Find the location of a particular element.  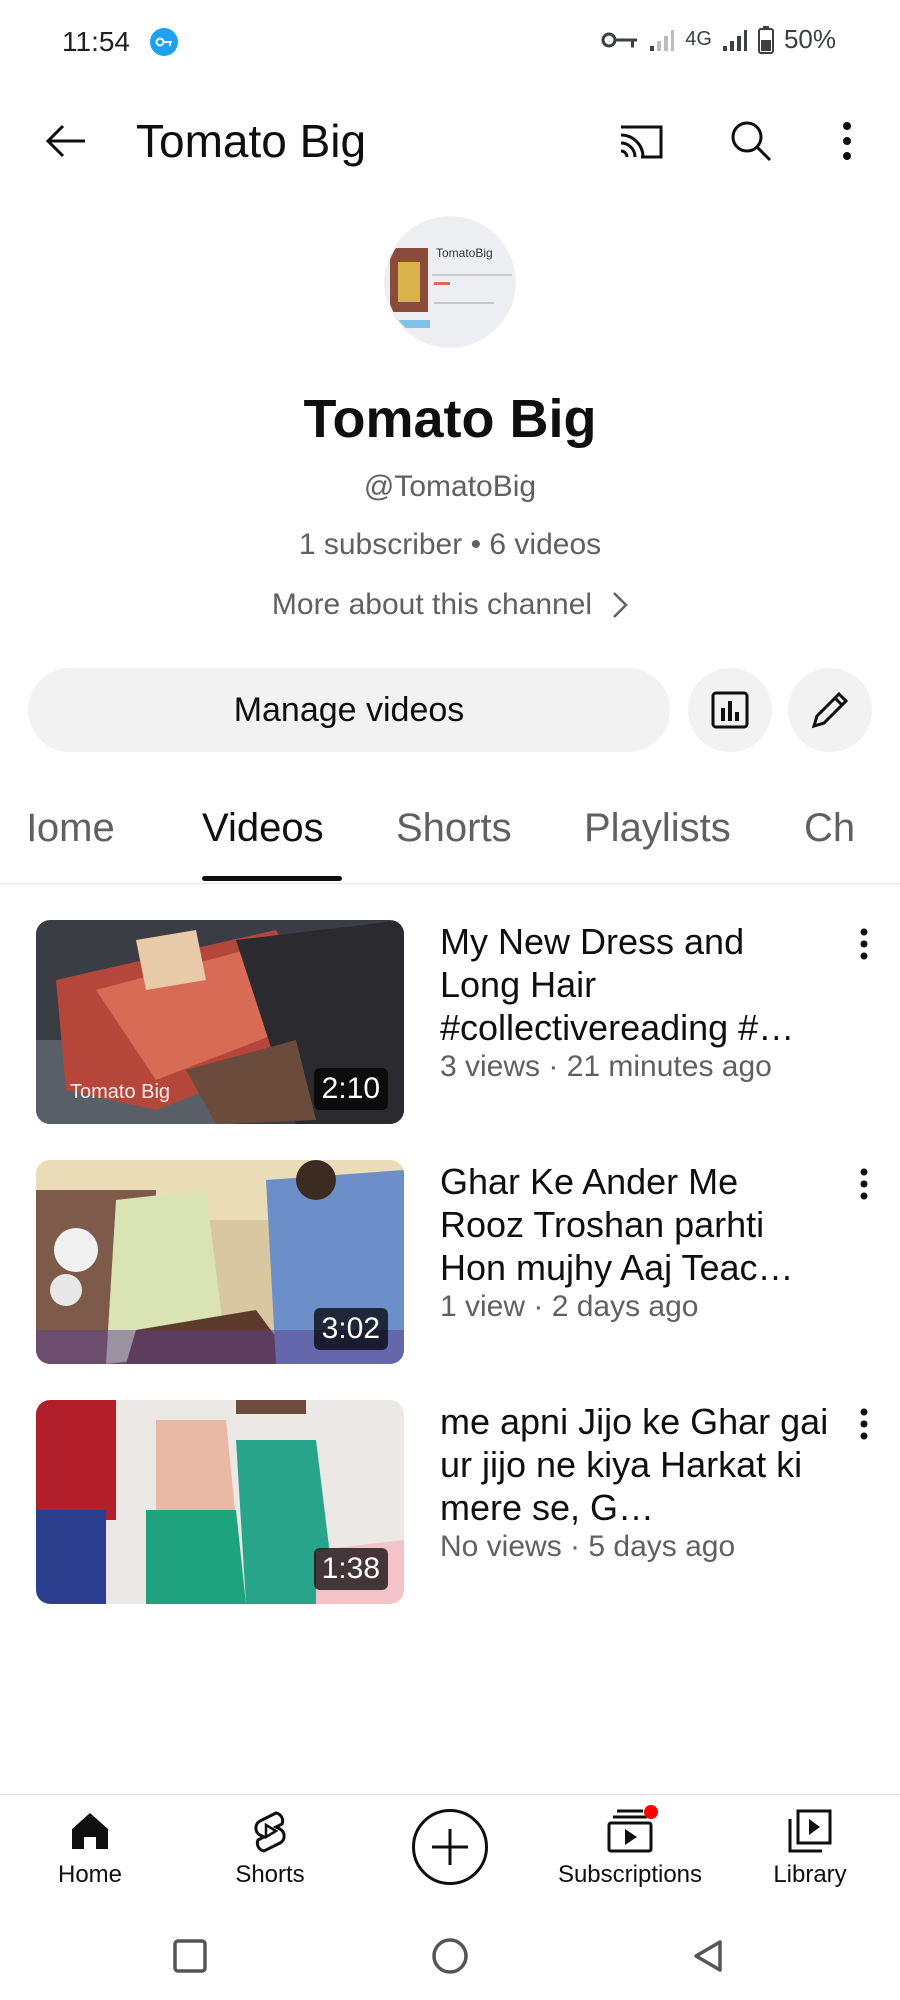

chevron-right-icon is located at coordinates (620, 605).